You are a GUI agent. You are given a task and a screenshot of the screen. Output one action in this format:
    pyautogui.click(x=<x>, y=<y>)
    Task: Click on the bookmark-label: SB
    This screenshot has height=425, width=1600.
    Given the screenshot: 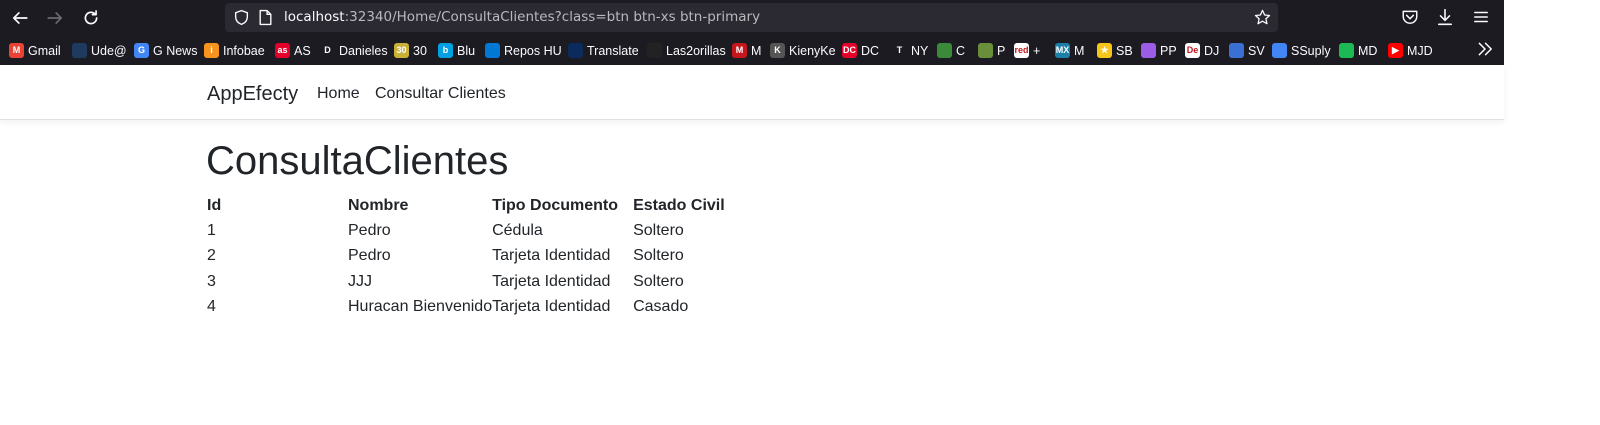 What is the action you would take?
    pyautogui.click(x=1124, y=50)
    